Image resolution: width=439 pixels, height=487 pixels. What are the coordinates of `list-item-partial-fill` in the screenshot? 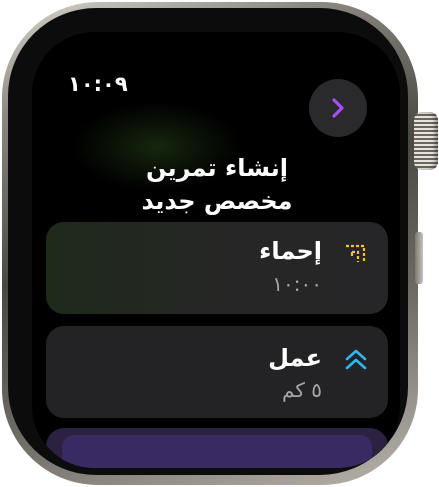 It's located at (217, 451).